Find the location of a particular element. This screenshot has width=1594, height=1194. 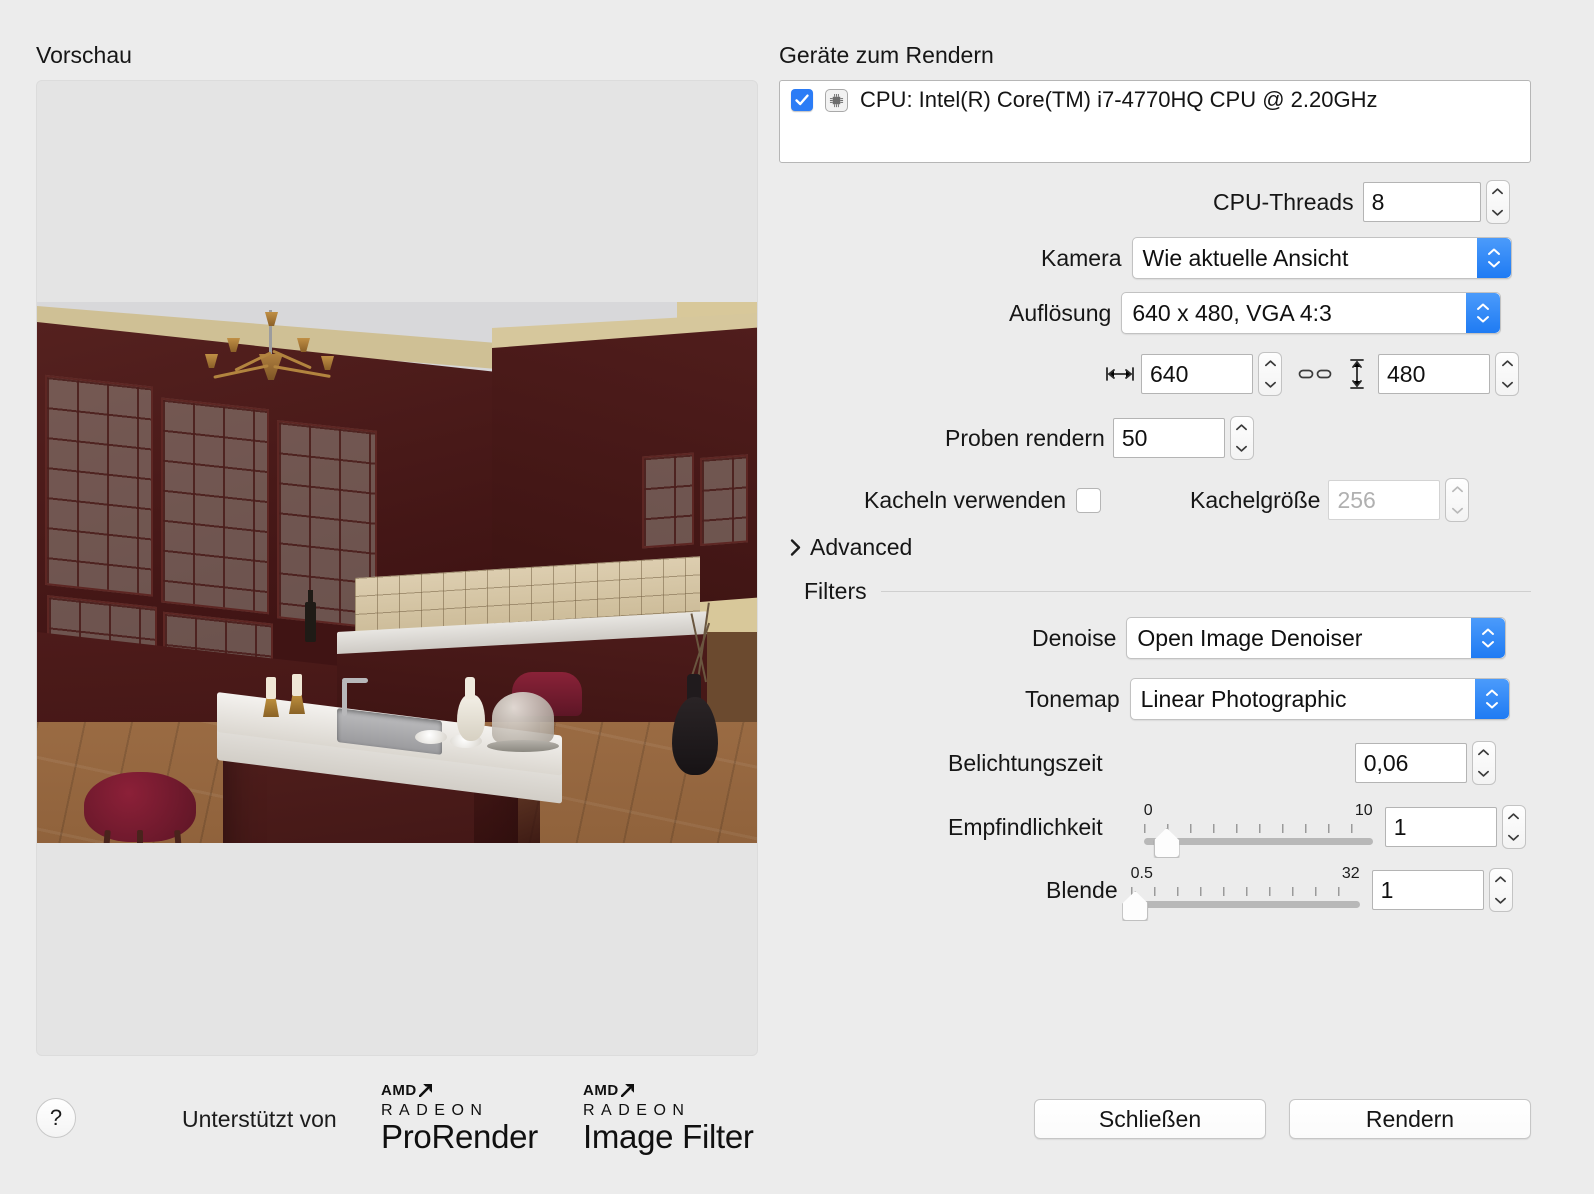

cpu-threads-stepper is located at coordinates (1497, 202).